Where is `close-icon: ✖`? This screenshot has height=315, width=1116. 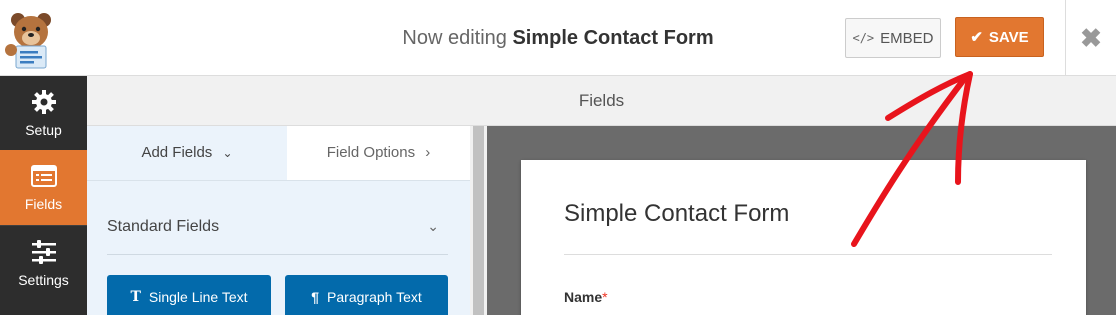
close-icon: ✖ is located at coordinates (1091, 37).